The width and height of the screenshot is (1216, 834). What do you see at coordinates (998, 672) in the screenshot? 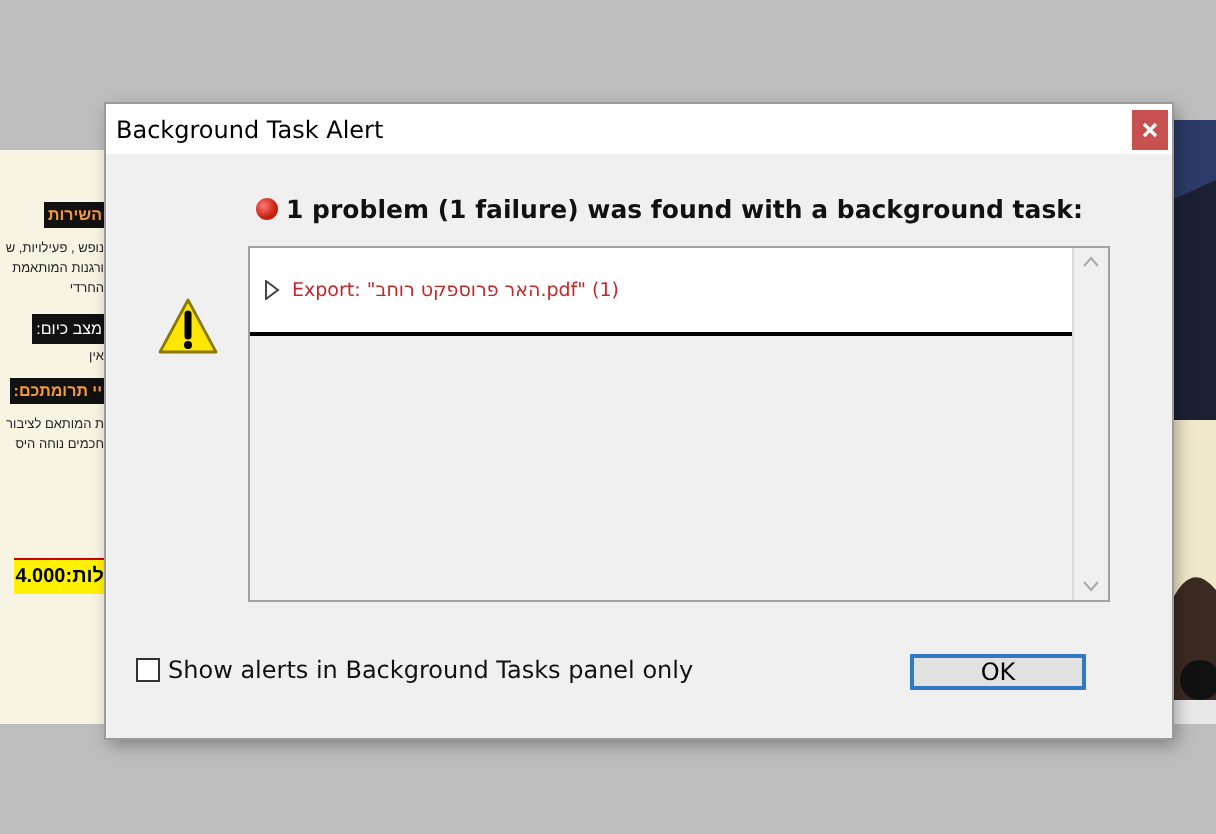
I see `ok-button: OK` at bounding box center [998, 672].